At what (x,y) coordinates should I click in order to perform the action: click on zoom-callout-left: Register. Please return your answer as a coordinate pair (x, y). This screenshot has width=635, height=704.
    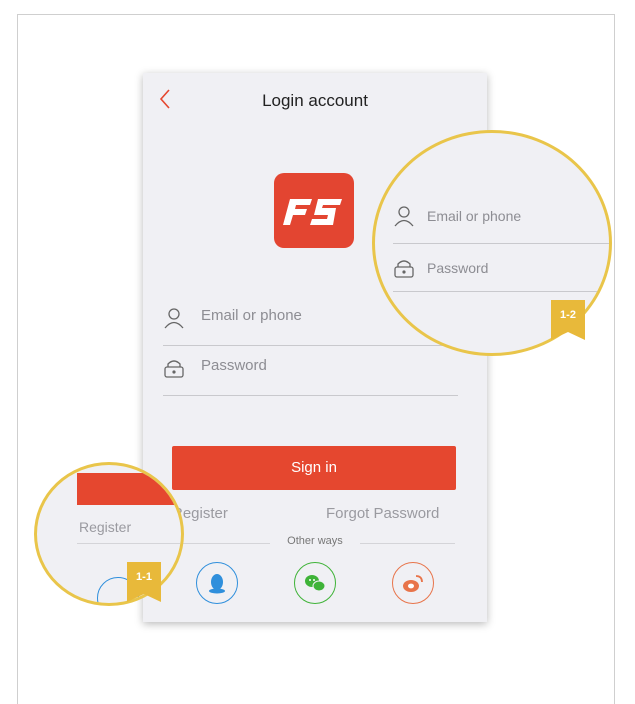
    Looking at the image, I should click on (109, 534).